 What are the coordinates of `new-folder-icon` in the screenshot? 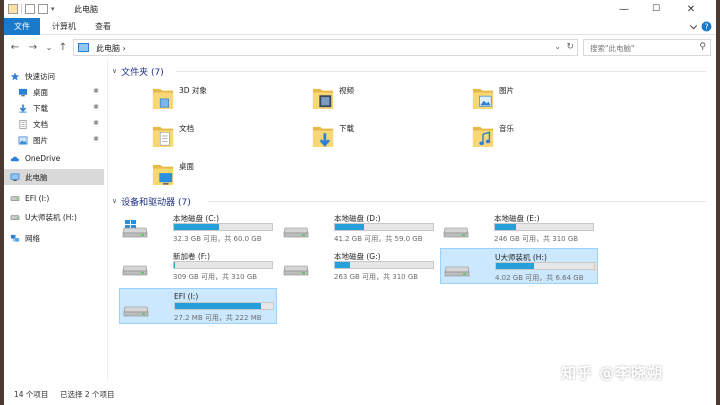 It's located at (43, 9).